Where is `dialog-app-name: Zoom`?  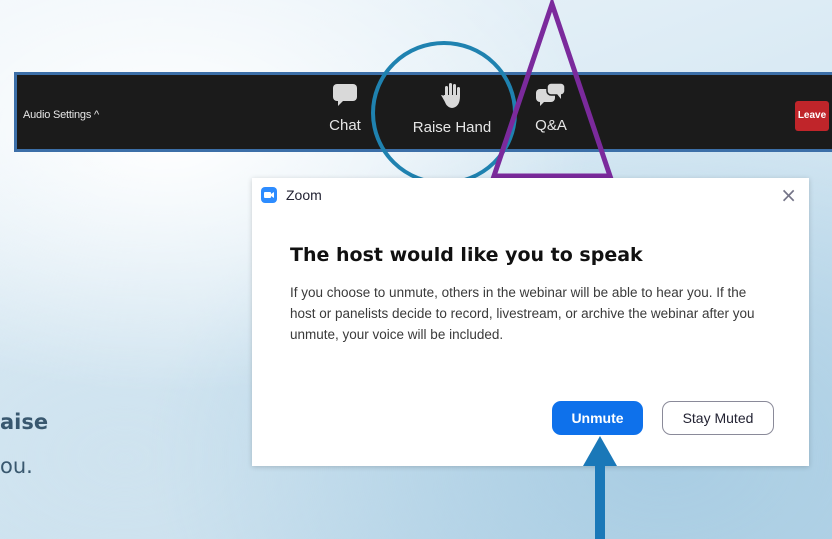 dialog-app-name: Zoom is located at coordinates (304, 195).